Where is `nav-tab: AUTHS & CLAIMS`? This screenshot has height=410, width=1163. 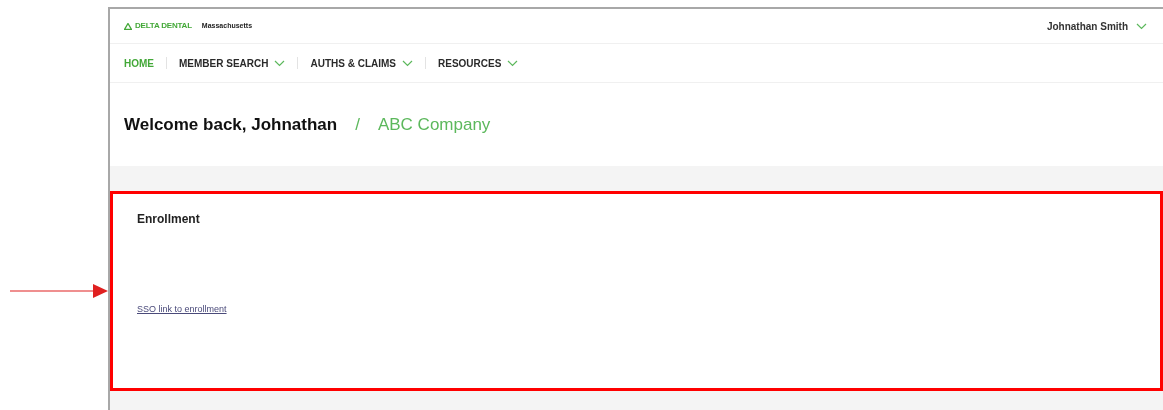 nav-tab: AUTHS & CLAIMS is located at coordinates (361, 63).